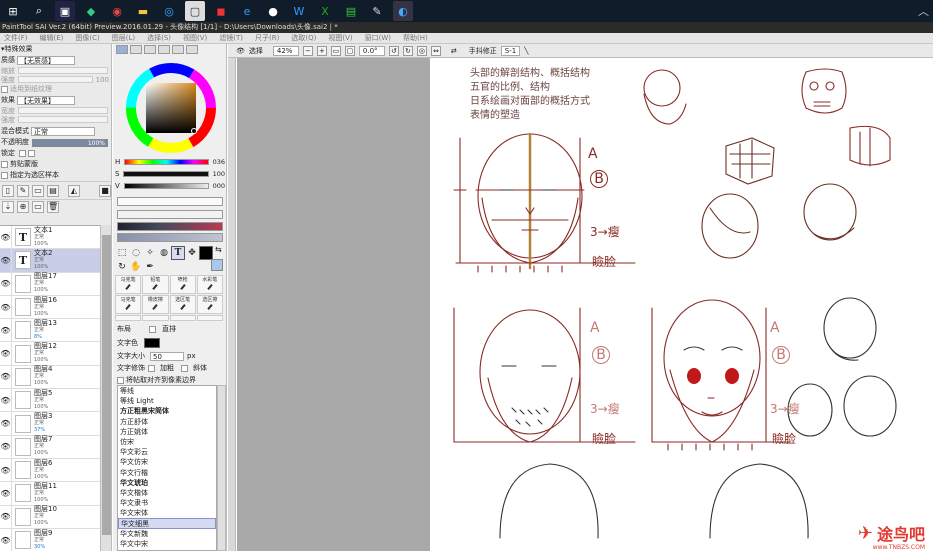 Image resolution: width=933 pixels, height=551 pixels. I want to click on task-view-icon: ▣, so click(65, 11).